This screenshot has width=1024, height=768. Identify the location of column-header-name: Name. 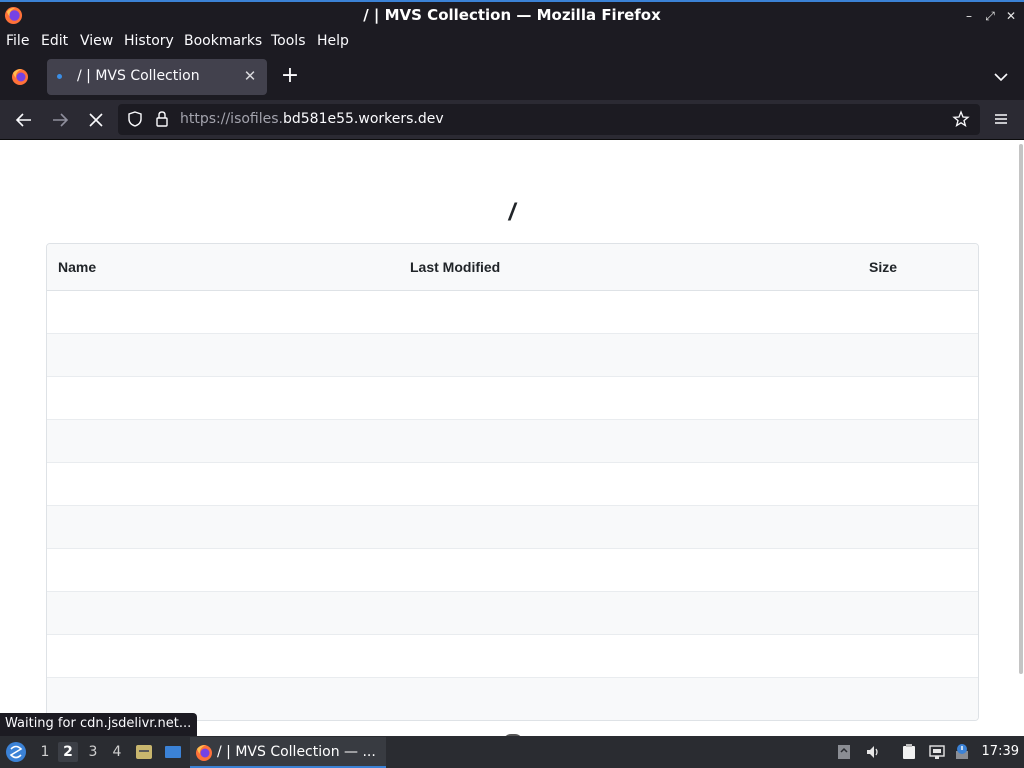
(77, 267).